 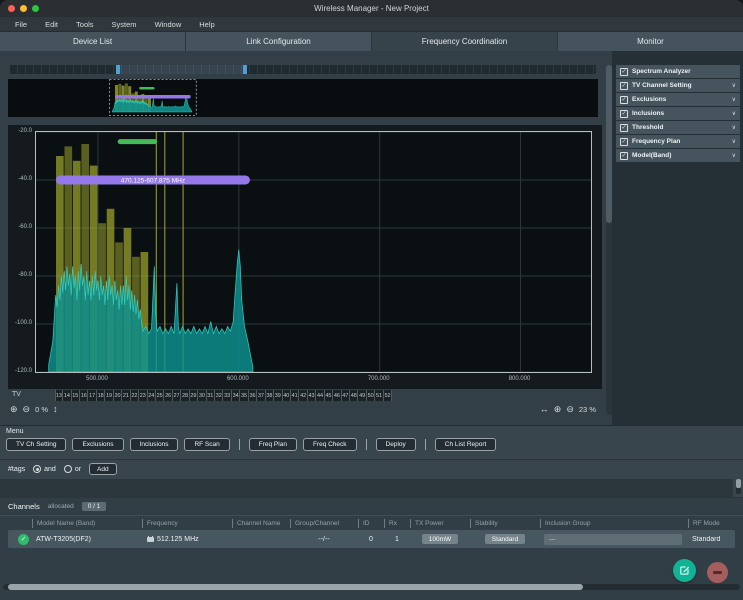 What do you see at coordinates (93, 41) in the screenshot?
I see `tab-device-list: Device List` at bounding box center [93, 41].